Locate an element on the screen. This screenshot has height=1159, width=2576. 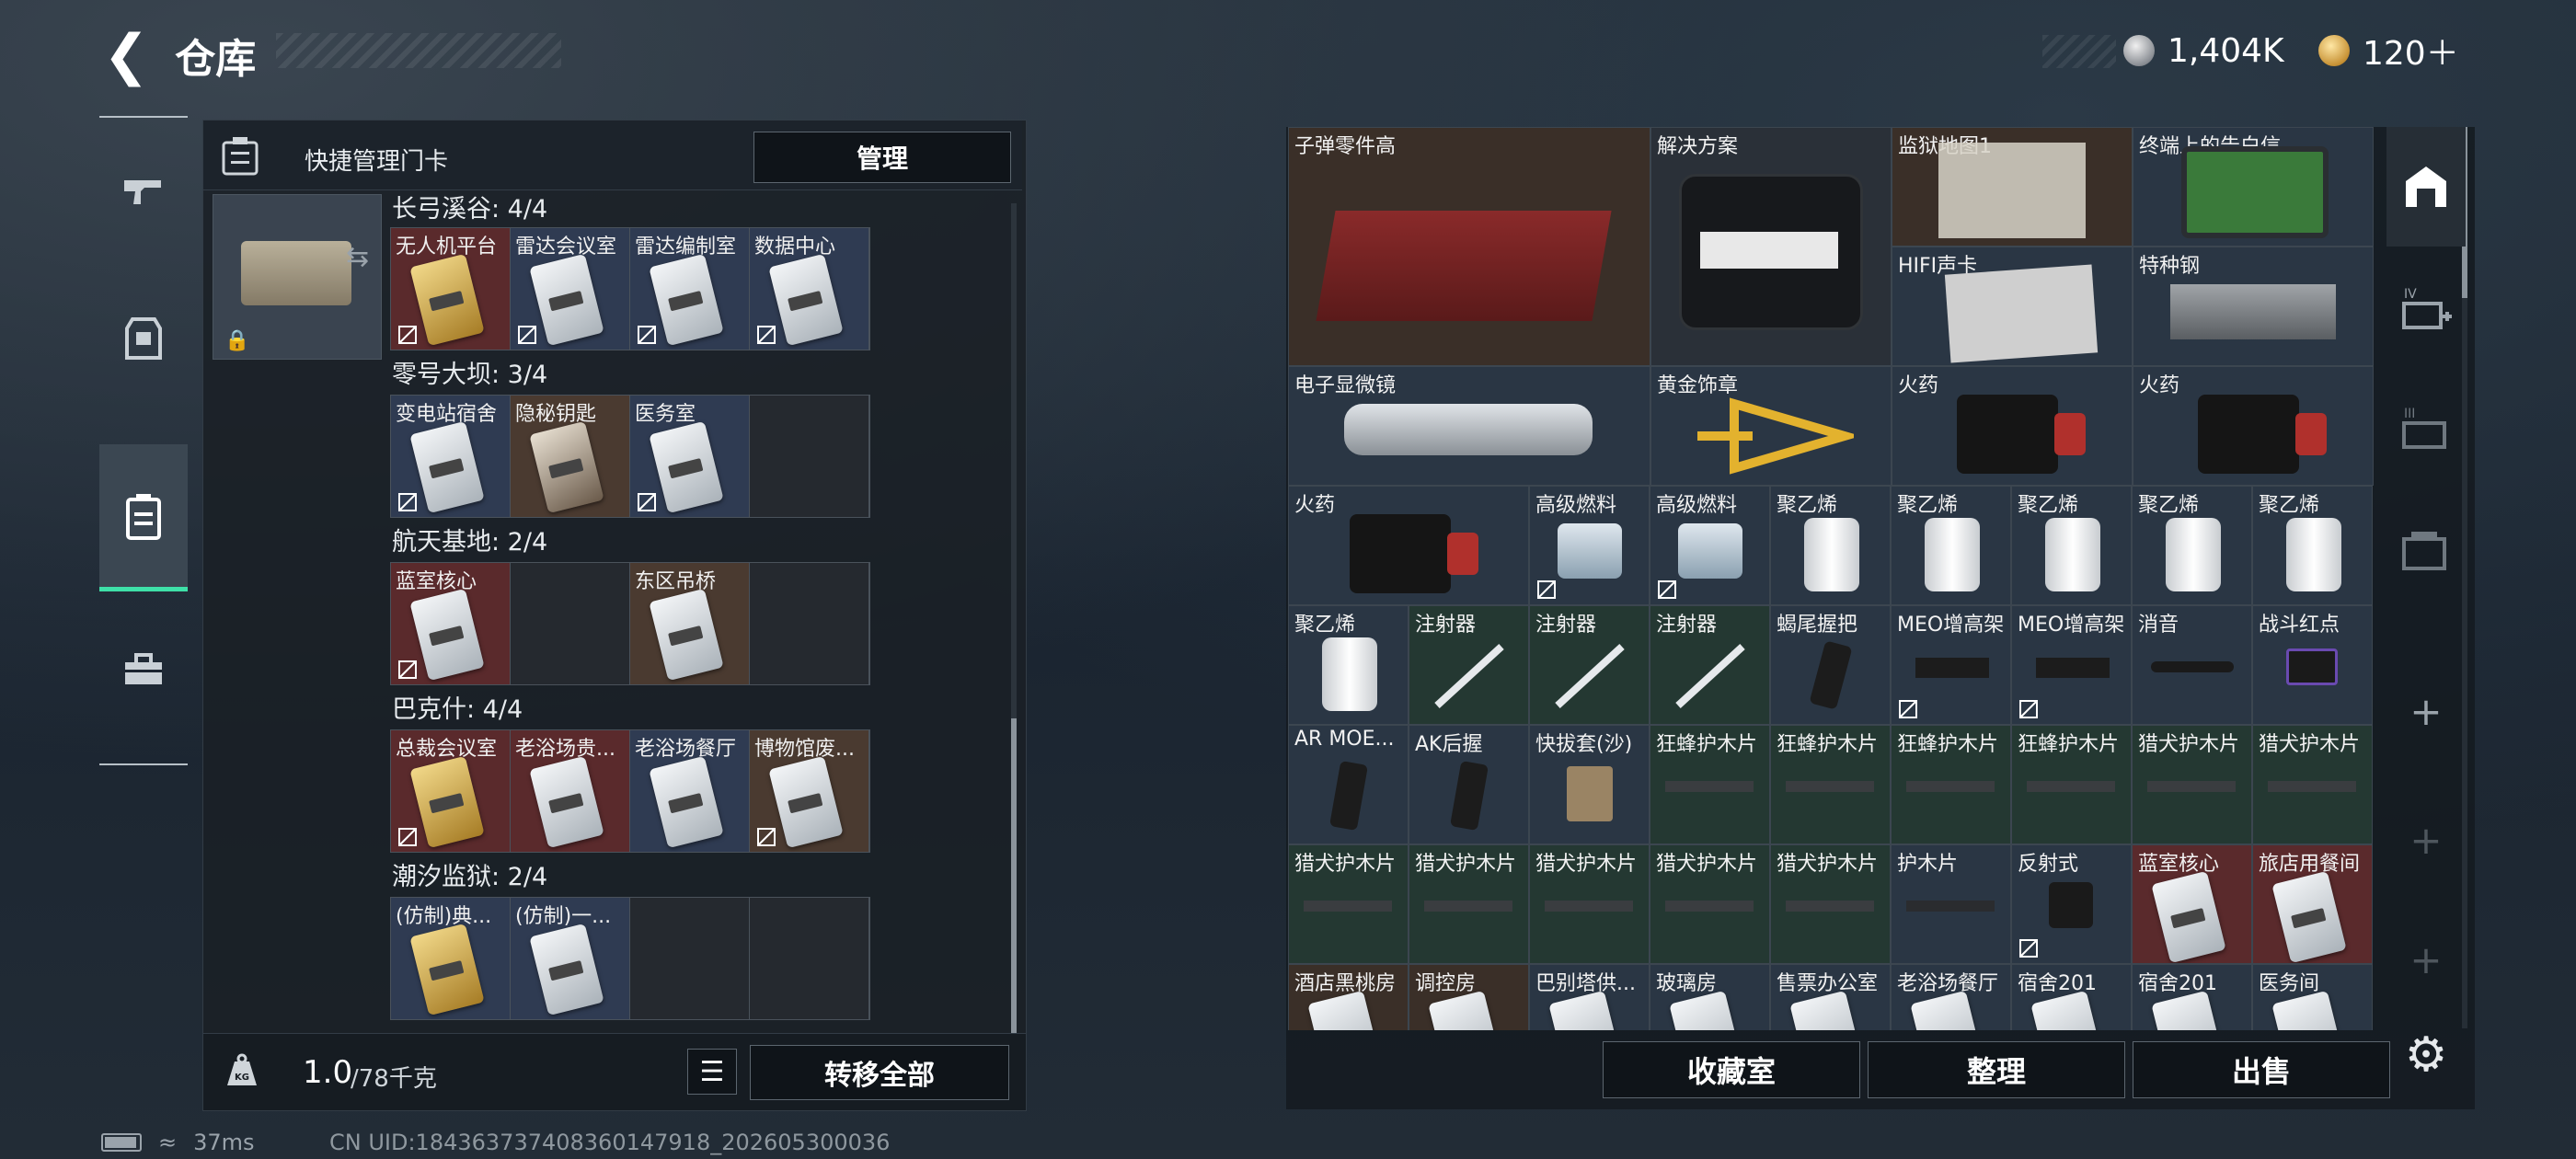
item-cell: 电子显微镜 is located at coordinates (1469, 426).